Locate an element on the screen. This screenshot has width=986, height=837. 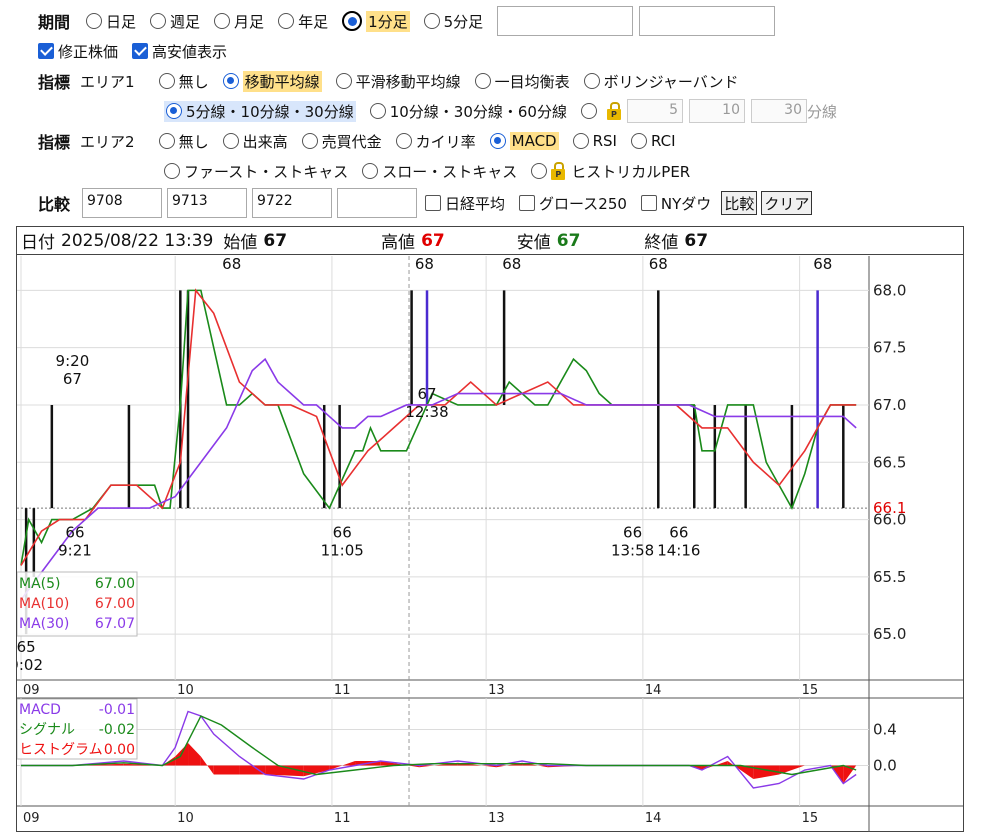
compare-growth250-checkbox: グロース250 is located at coordinates (573, 203).